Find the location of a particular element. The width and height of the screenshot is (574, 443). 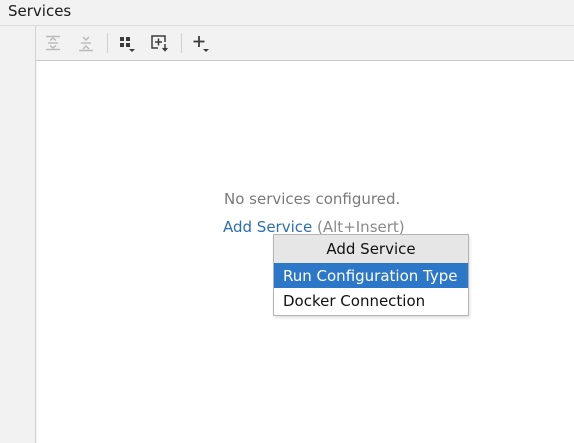

new-tab-icon is located at coordinates (159, 43).